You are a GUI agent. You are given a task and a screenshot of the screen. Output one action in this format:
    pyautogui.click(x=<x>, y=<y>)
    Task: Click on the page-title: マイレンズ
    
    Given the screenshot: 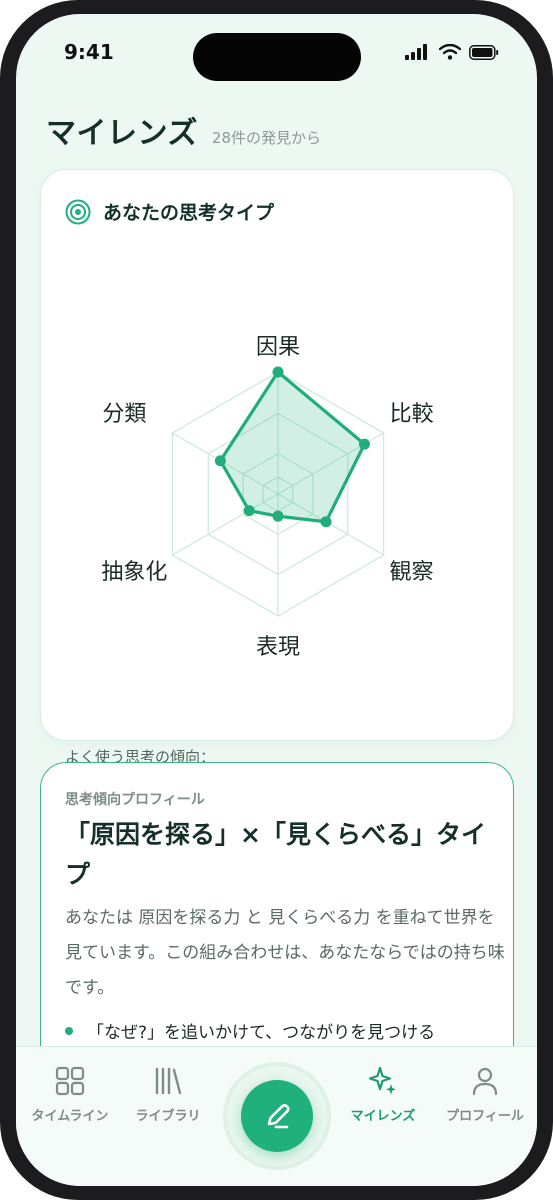 What is the action you would take?
    pyautogui.click(x=122, y=133)
    